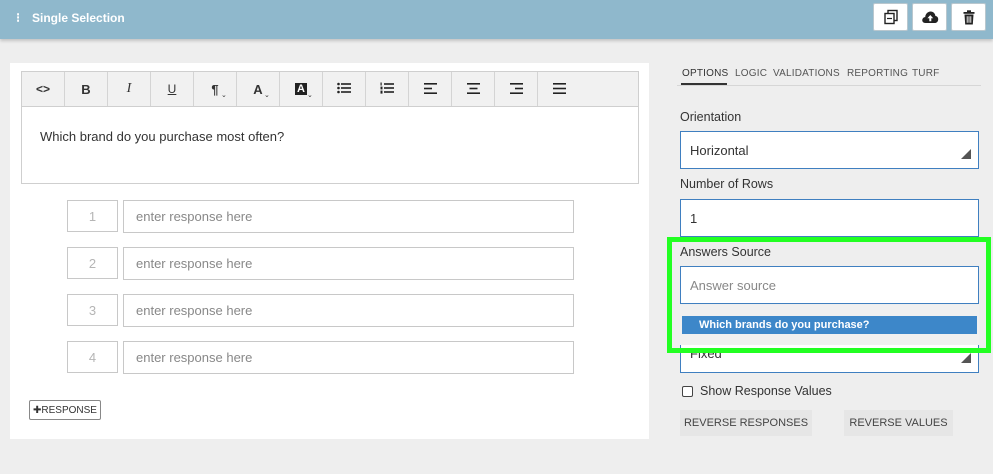 The width and height of the screenshot is (993, 474). I want to click on code-view-button: <>, so click(43, 89).